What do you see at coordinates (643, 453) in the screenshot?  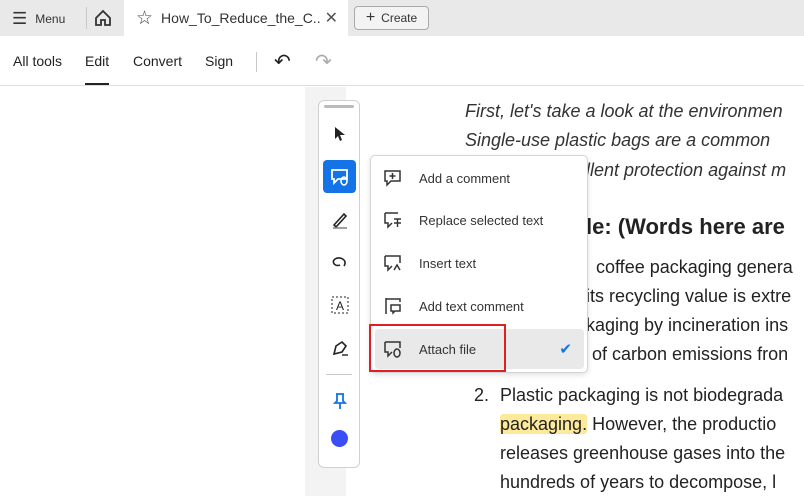 I see `doc-line: releases greenhouse gases into the` at bounding box center [643, 453].